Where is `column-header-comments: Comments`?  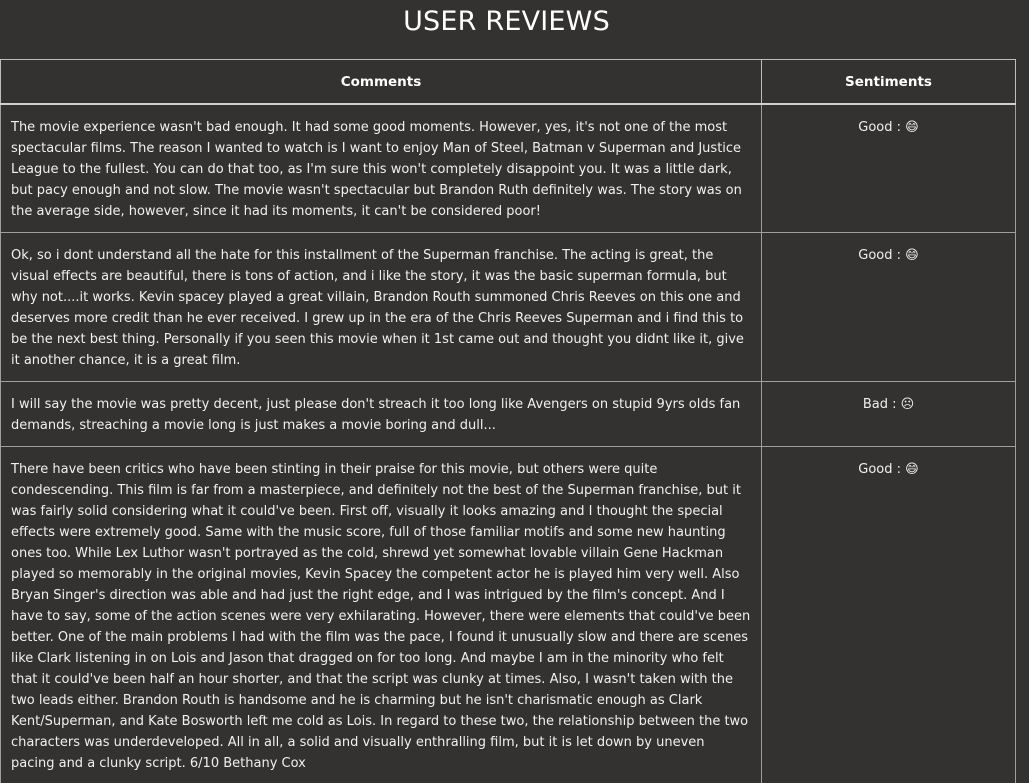
column-header-comments: Comments is located at coordinates (381, 82).